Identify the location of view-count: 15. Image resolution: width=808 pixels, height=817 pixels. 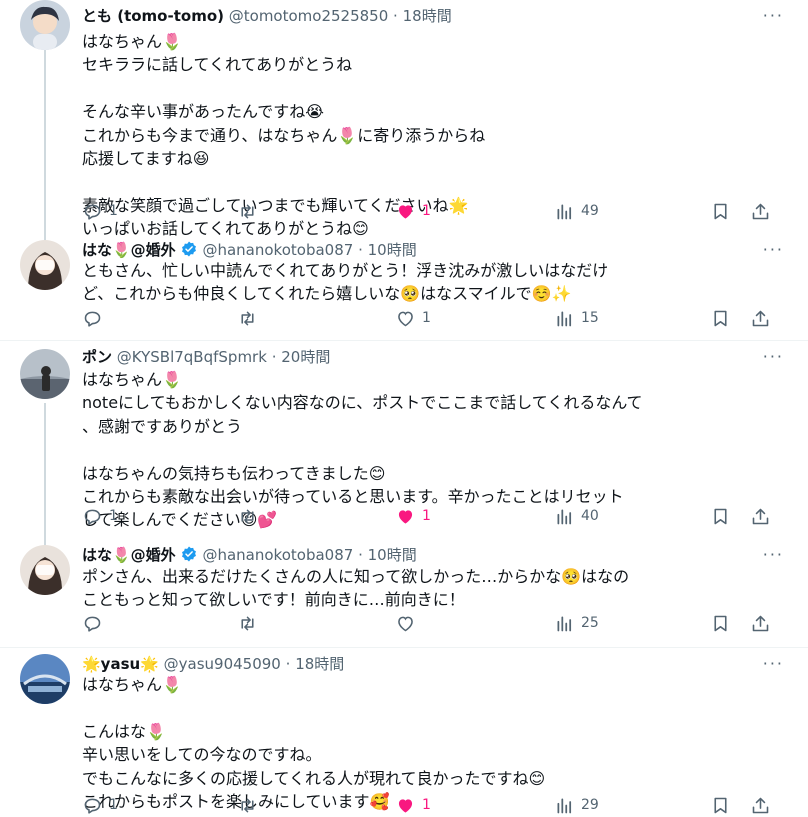
(590, 318).